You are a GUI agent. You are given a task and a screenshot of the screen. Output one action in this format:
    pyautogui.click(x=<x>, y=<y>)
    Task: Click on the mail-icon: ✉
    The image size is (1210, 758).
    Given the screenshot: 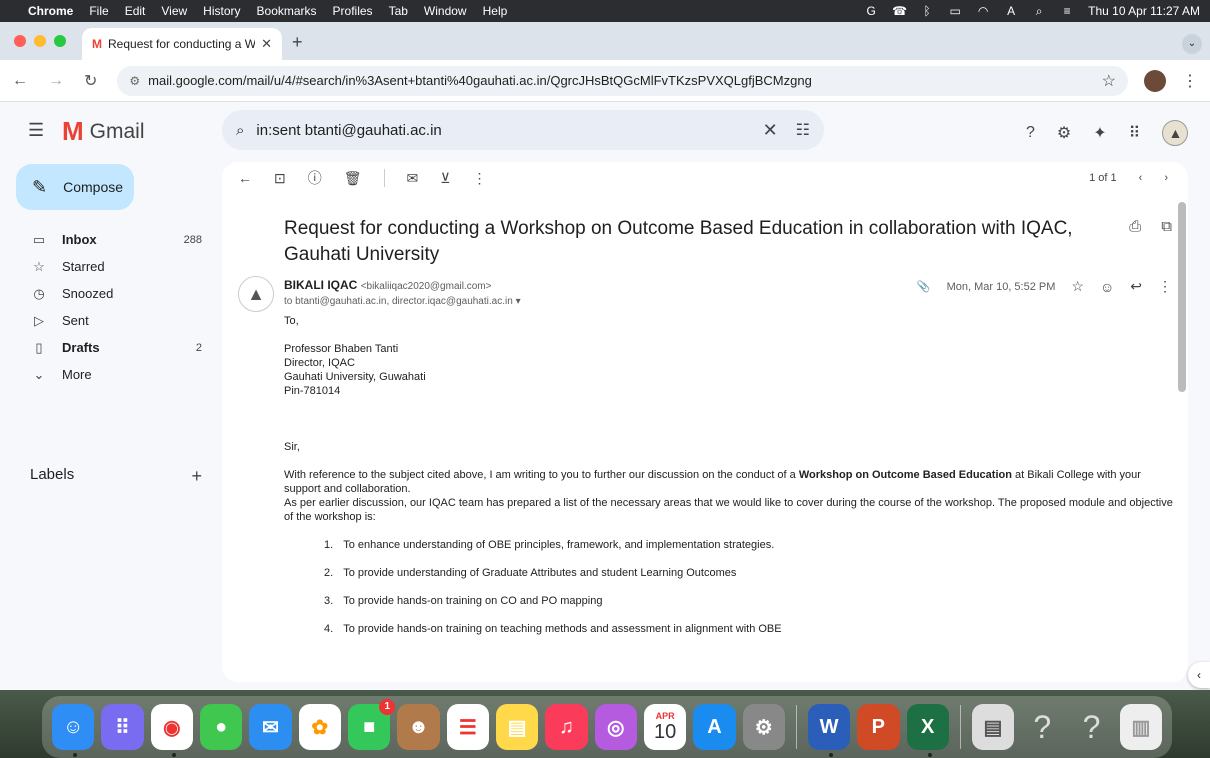 What is the action you would take?
    pyautogui.click(x=270, y=727)
    